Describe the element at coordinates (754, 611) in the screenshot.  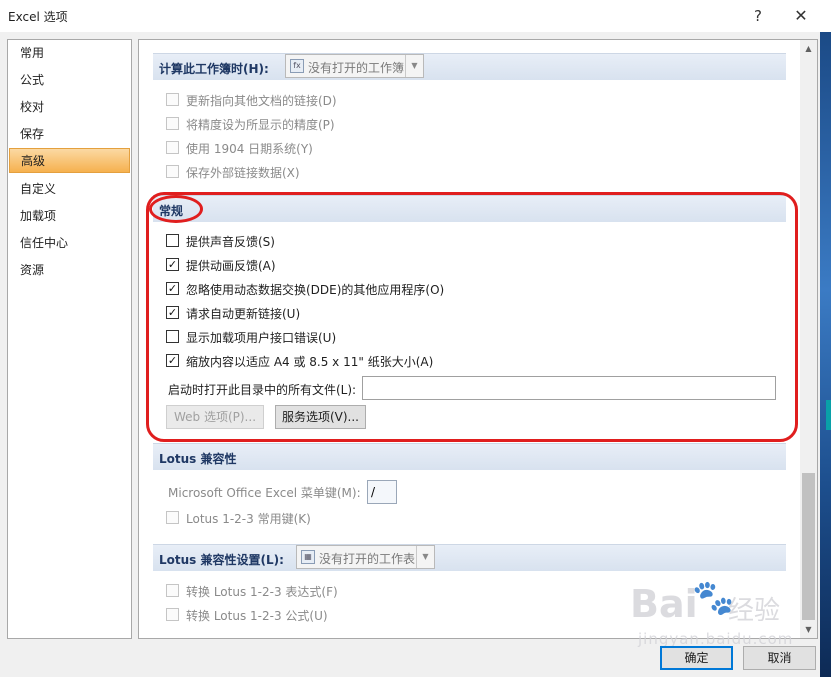
I see `watermark-cn: 经验` at that location.